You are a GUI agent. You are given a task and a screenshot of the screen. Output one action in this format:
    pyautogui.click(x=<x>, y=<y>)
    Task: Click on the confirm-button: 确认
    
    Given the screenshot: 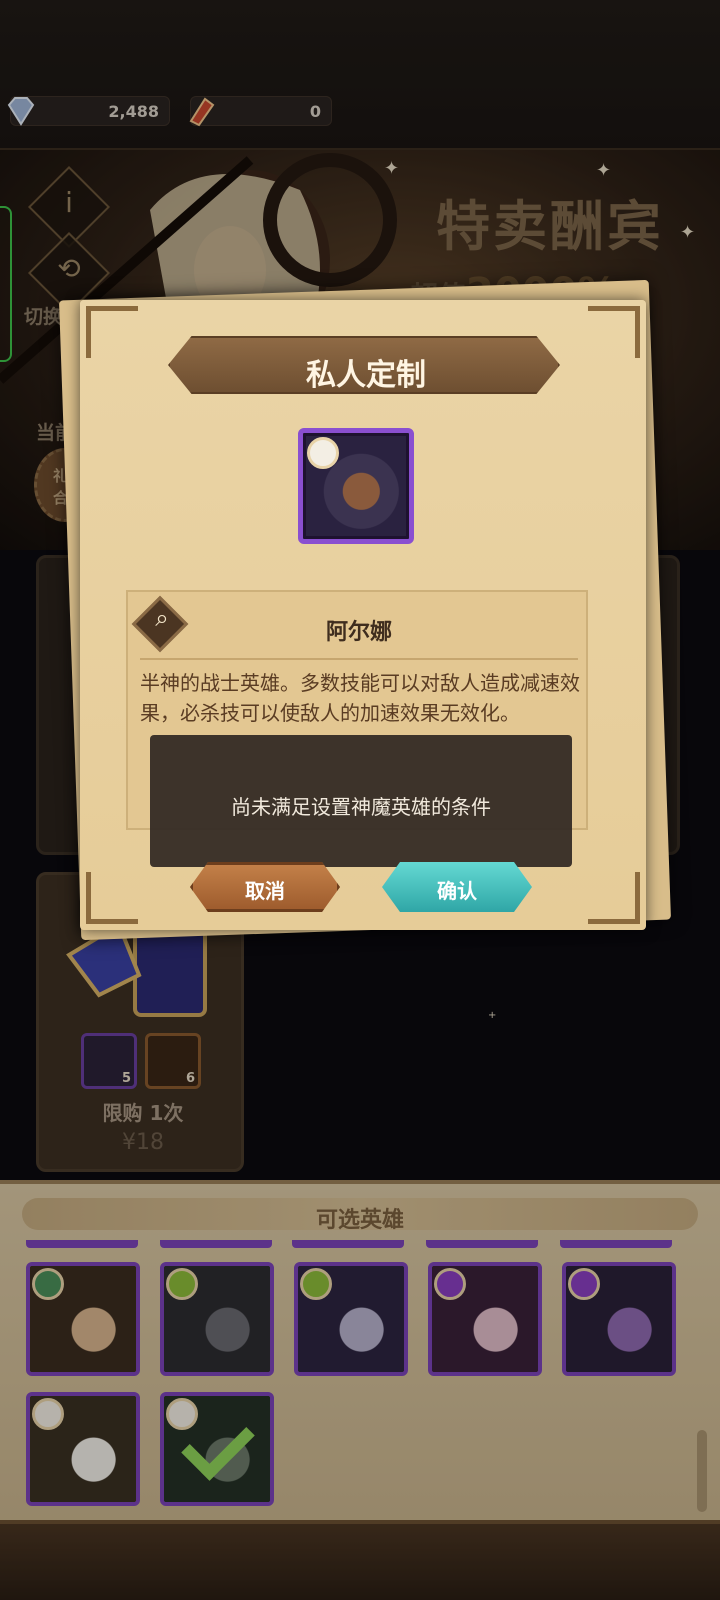 What is the action you would take?
    pyautogui.click(x=457, y=887)
    